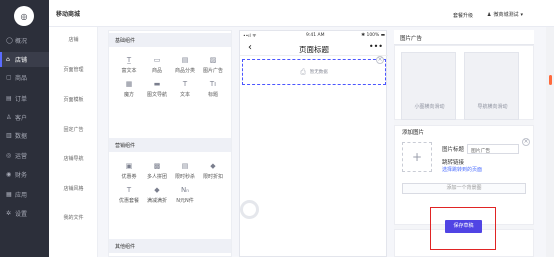 The width and height of the screenshot is (554, 257). I want to click on subnav-item-files: 我的文件, so click(73, 217).